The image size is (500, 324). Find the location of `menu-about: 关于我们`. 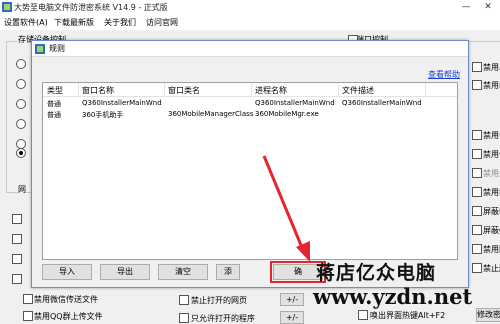

menu-about: 关于我们 is located at coordinates (120, 22).